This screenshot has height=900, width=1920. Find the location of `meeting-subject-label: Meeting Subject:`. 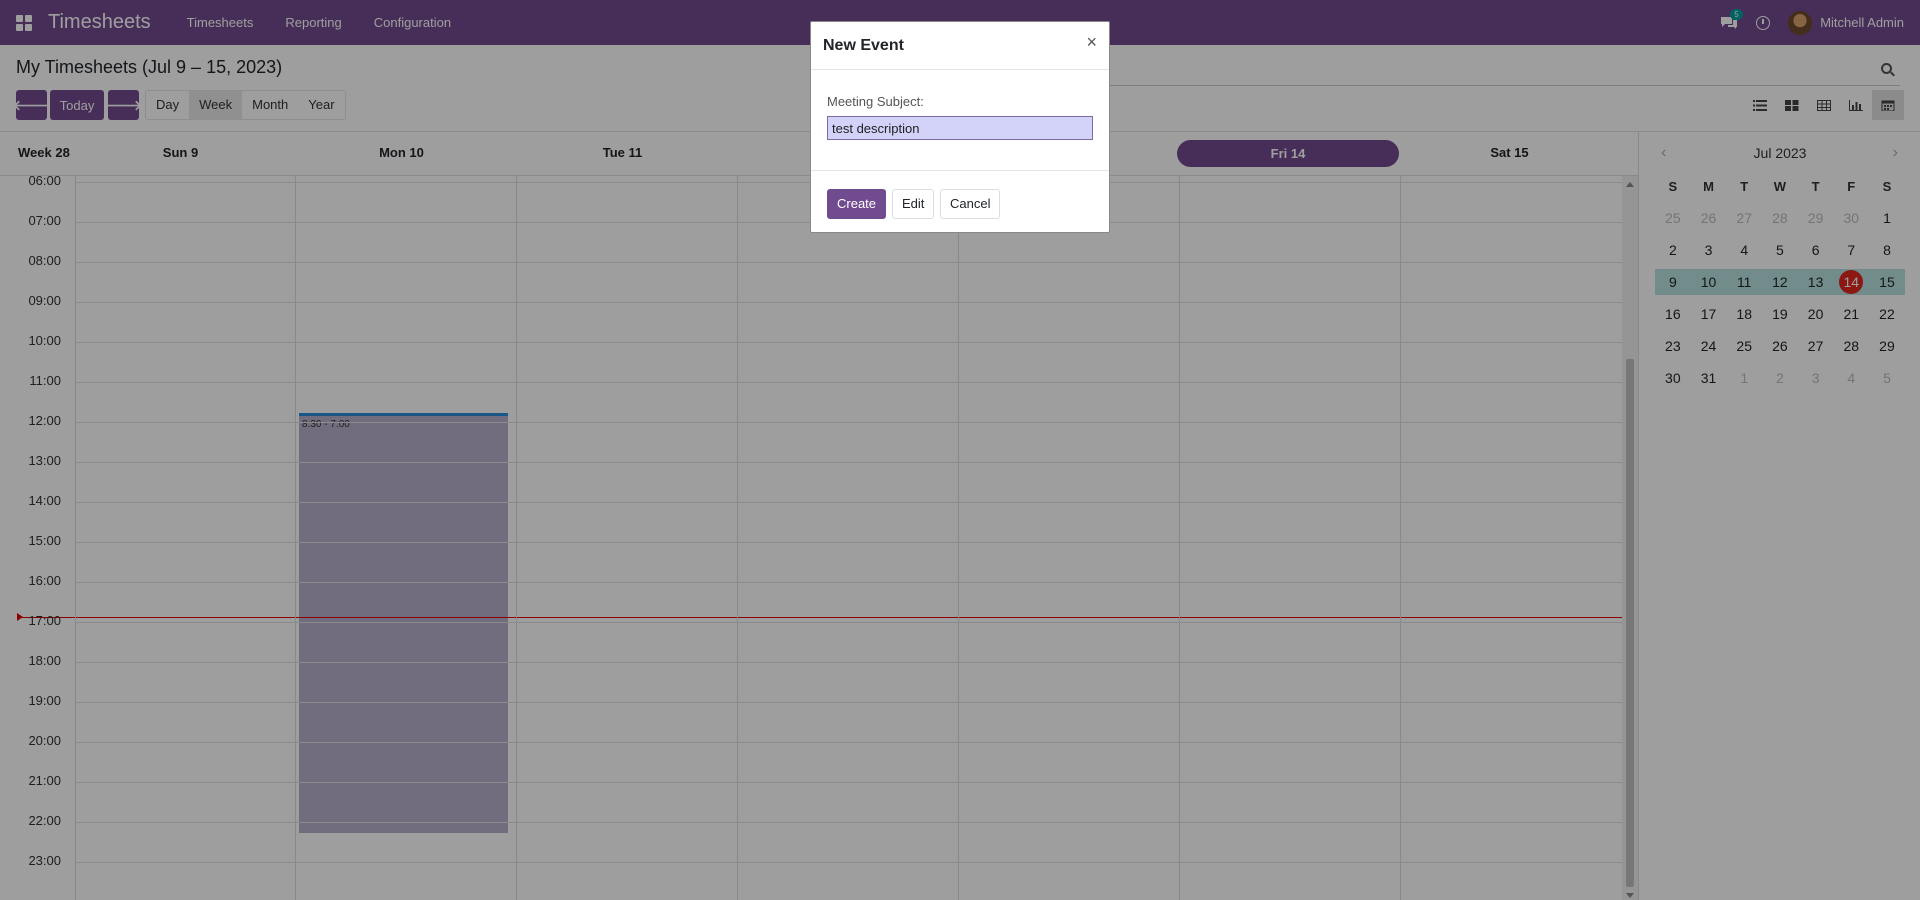

meeting-subject-label: Meeting Subject: is located at coordinates (875, 101).